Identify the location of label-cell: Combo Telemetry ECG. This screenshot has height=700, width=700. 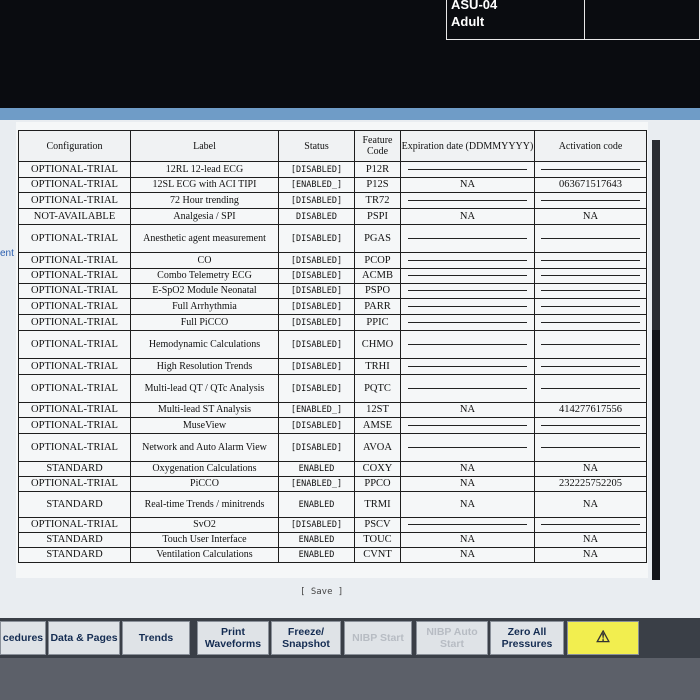
(204, 276).